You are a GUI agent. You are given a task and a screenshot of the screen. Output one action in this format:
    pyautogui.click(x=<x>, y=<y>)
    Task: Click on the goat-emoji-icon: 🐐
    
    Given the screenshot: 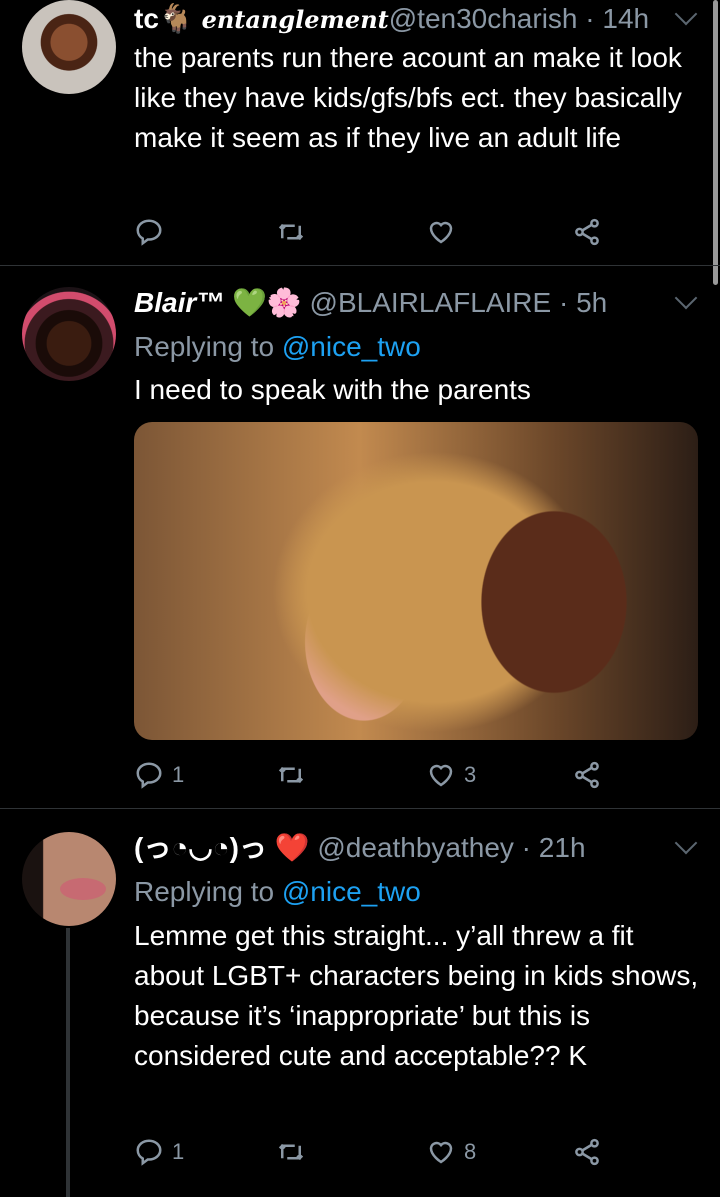 What is the action you would take?
    pyautogui.click(x=176, y=18)
    